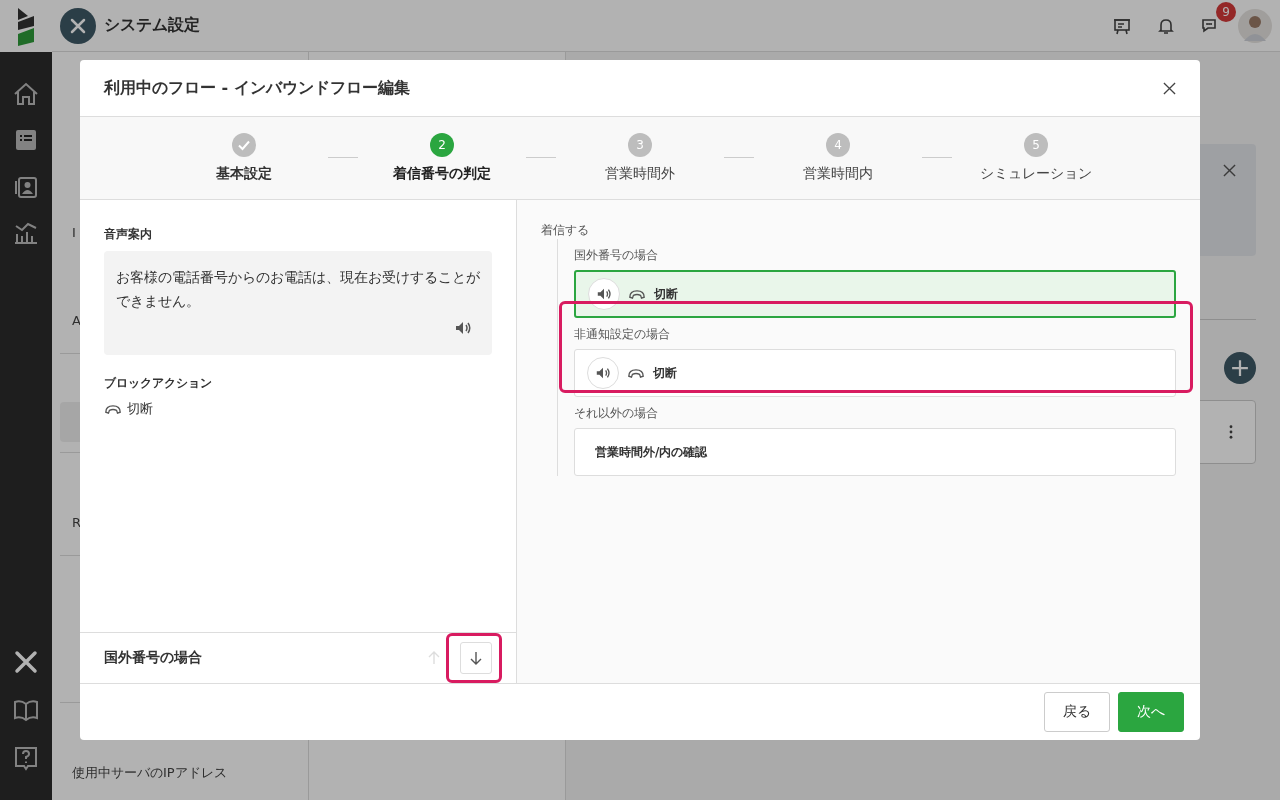 This screenshot has width=1280, height=800. What do you see at coordinates (442, 174) in the screenshot?
I see `step-label: 着信番号の判定` at bounding box center [442, 174].